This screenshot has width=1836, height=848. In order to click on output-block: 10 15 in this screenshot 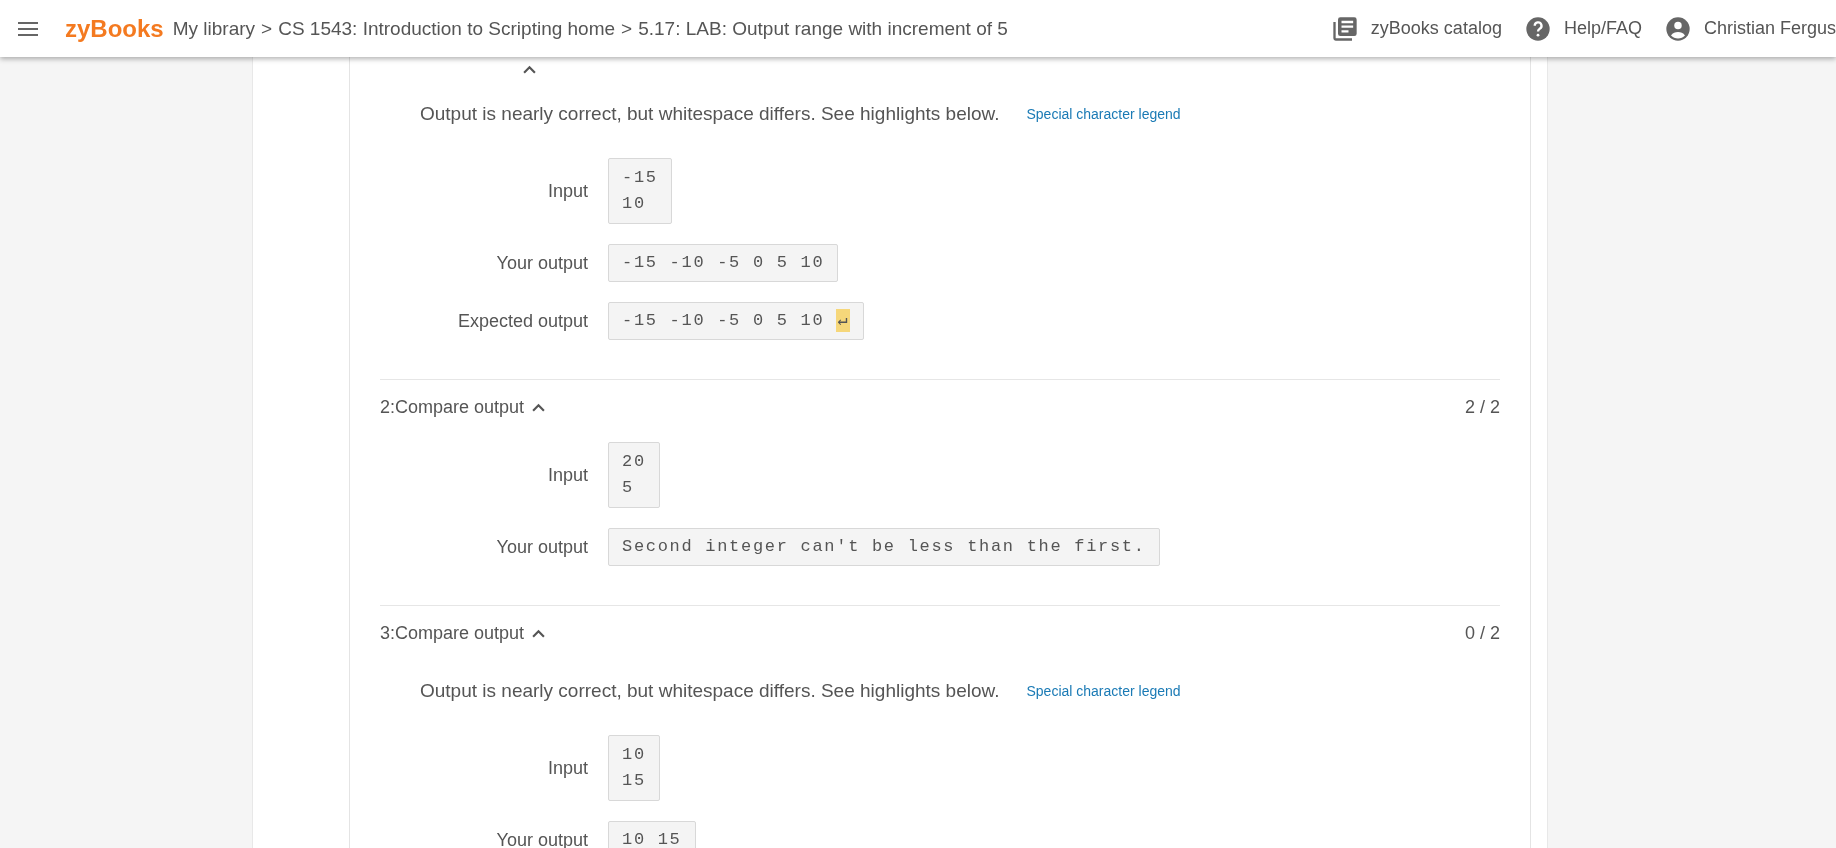, I will do `click(652, 834)`.